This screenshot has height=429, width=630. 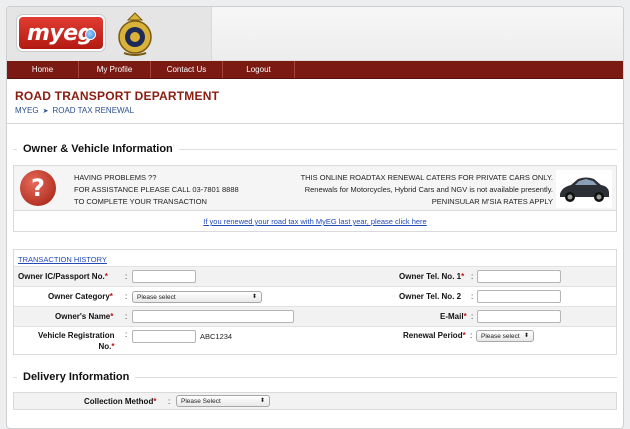 What do you see at coordinates (63, 276) in the screenshot?
I see `ic-label: Owner IC/Passport No.*` at bounding box center [63, 276].